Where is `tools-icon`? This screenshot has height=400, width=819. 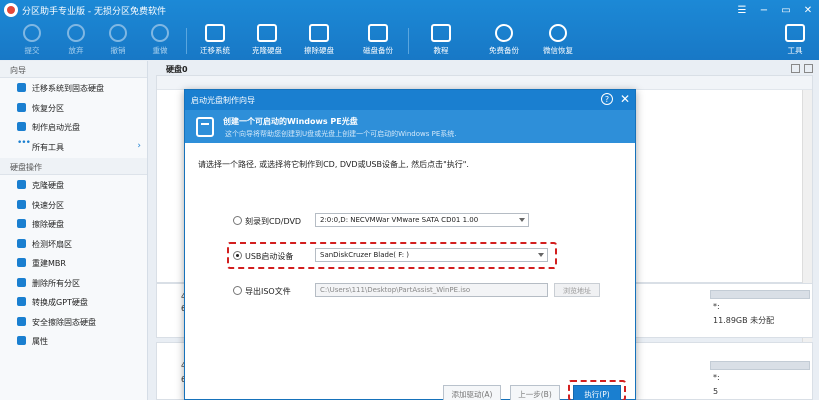
tools-icon is located at coordinates (795, 33).